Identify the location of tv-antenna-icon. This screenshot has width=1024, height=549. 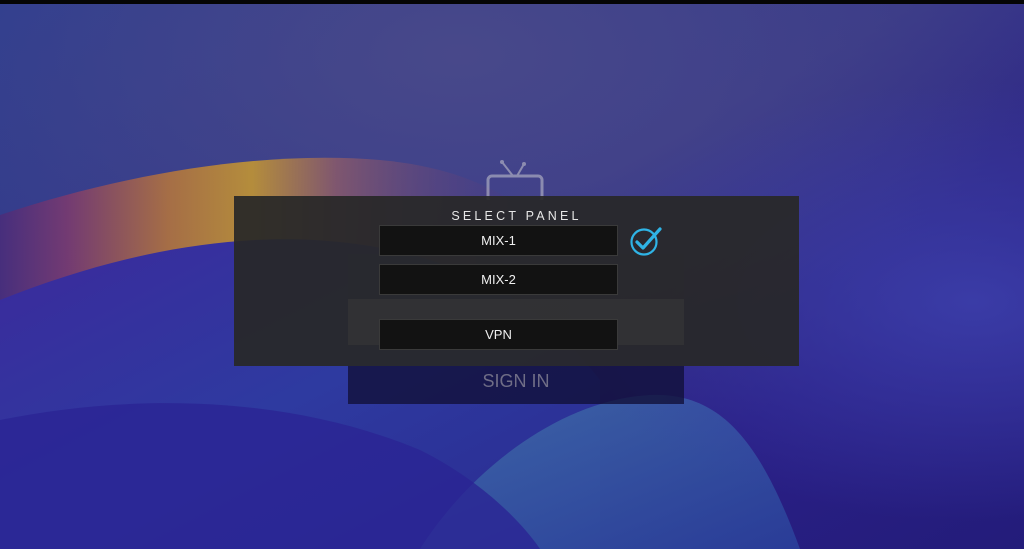
(515, 180).